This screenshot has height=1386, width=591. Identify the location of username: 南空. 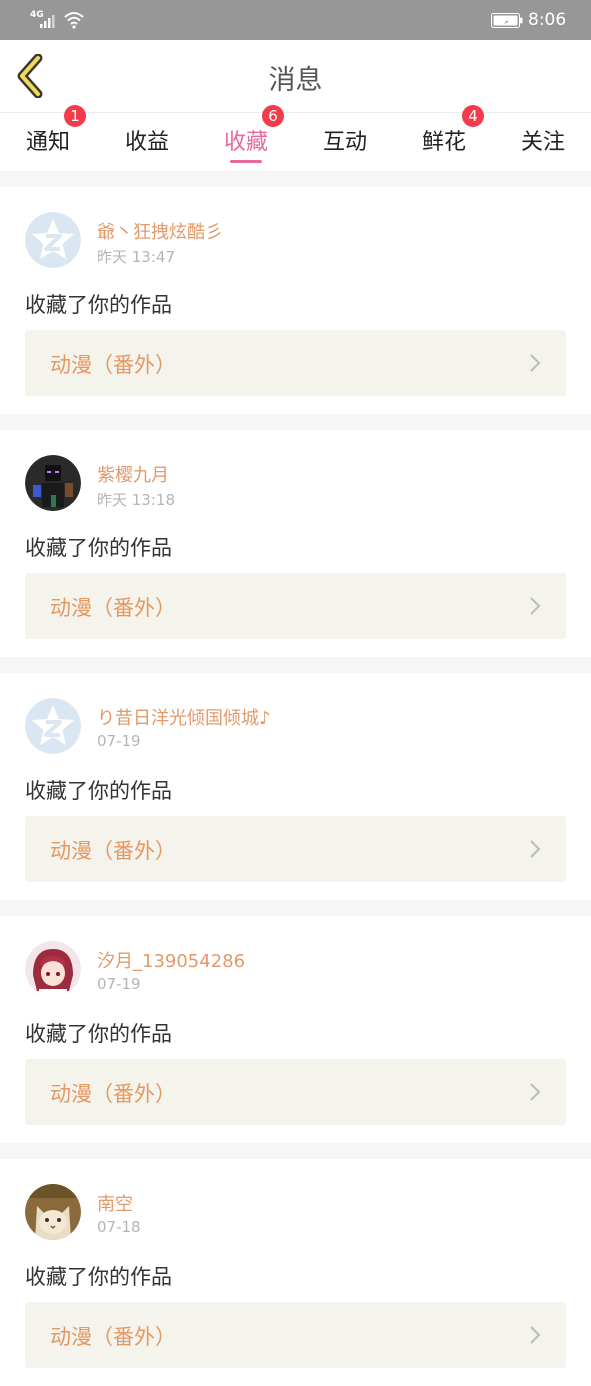
(115, 1203).